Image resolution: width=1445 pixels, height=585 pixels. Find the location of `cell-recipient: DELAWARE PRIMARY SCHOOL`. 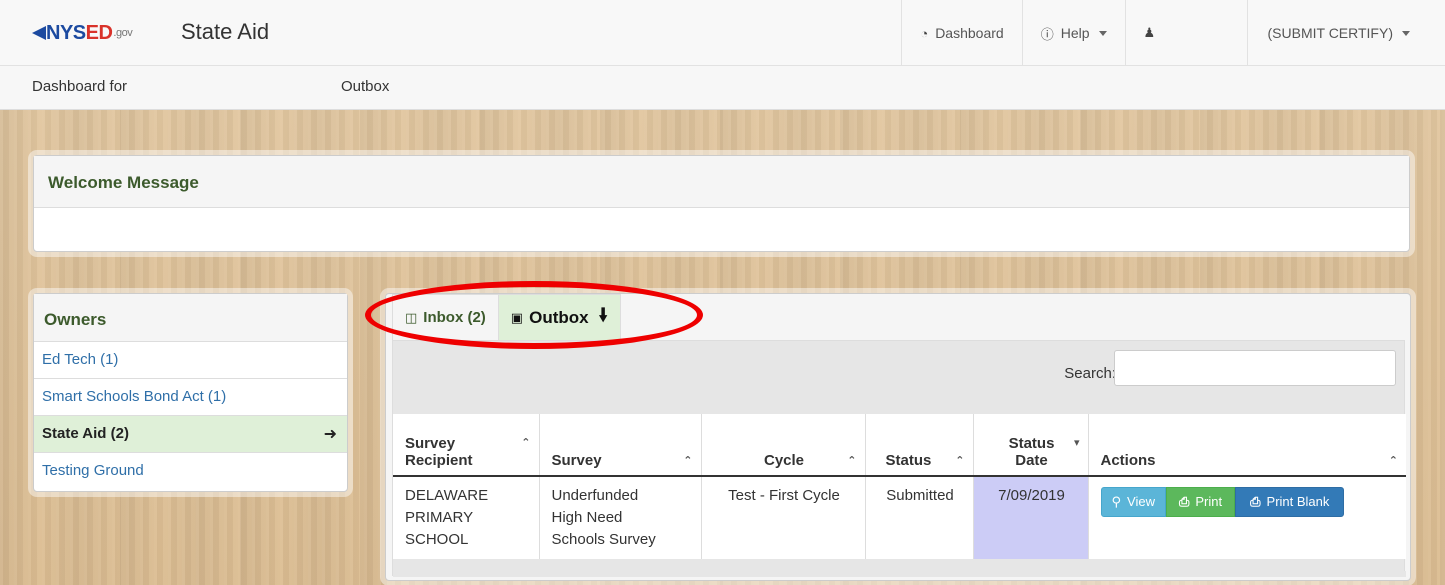

cell-recipient: DELAWARE PRIMARY SCHOOL is located at coordinates (466, 517).